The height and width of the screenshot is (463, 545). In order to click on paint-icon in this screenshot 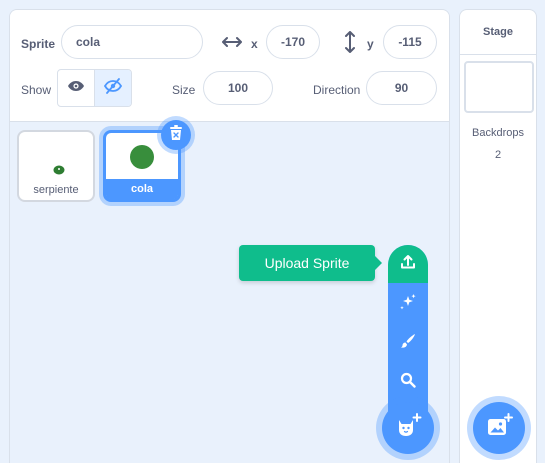, I will do `click(408, 343)`.